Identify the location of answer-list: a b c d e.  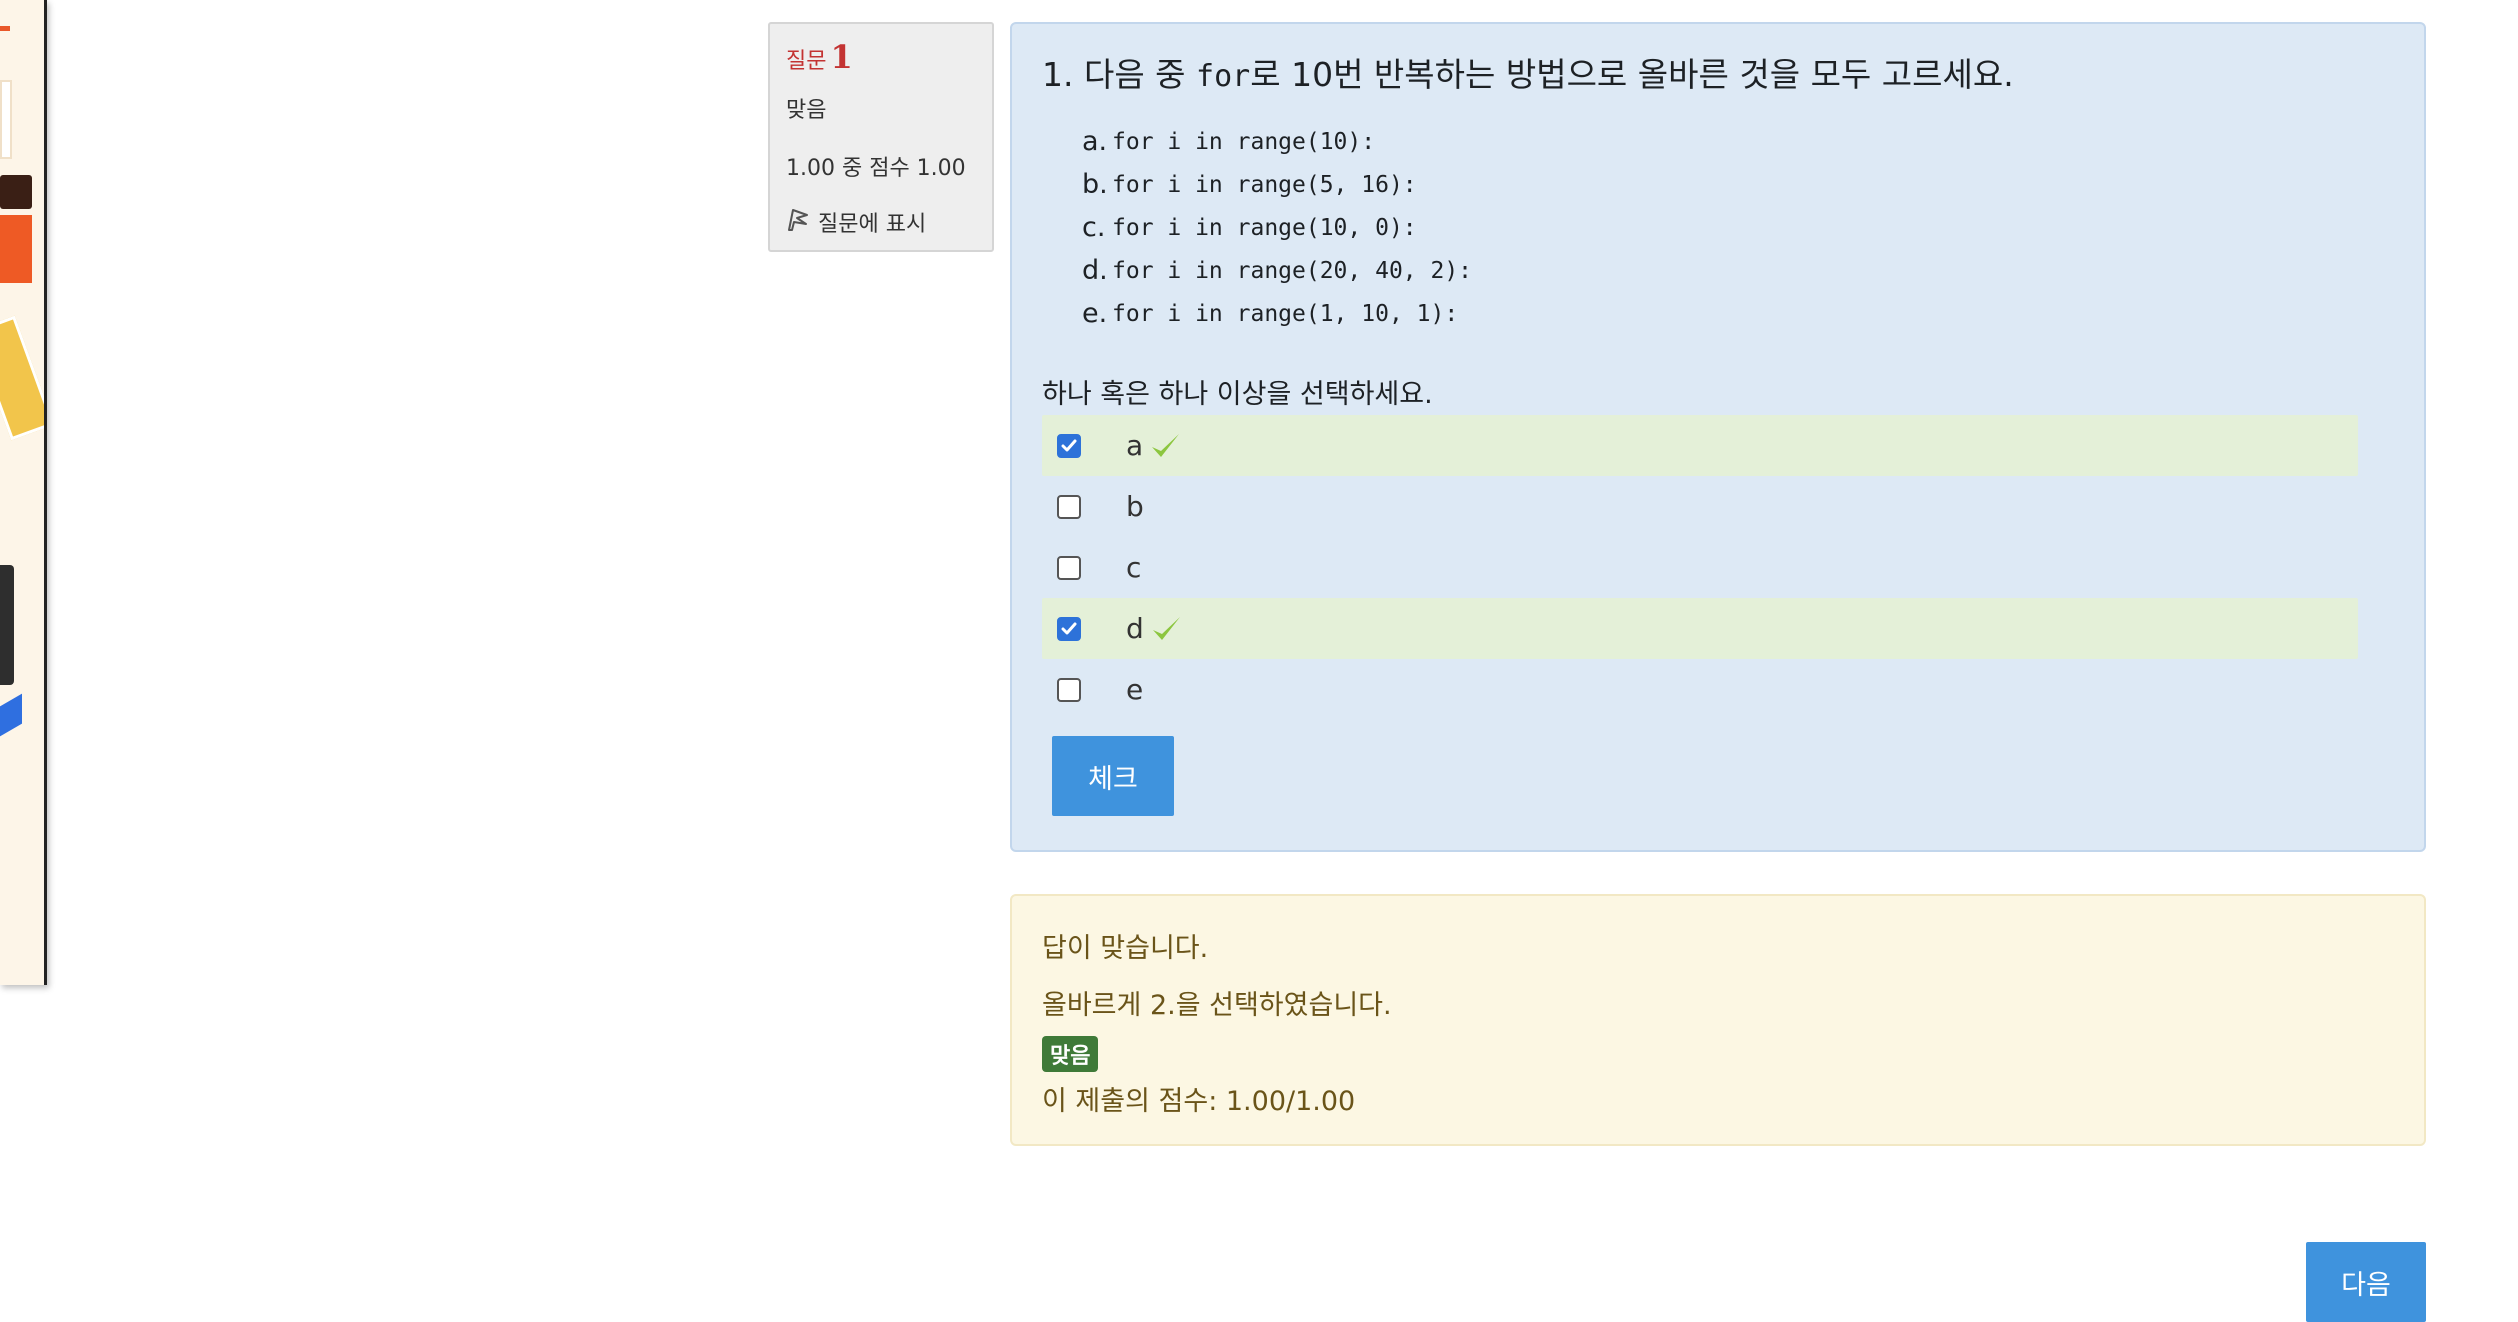
(1700, 567).